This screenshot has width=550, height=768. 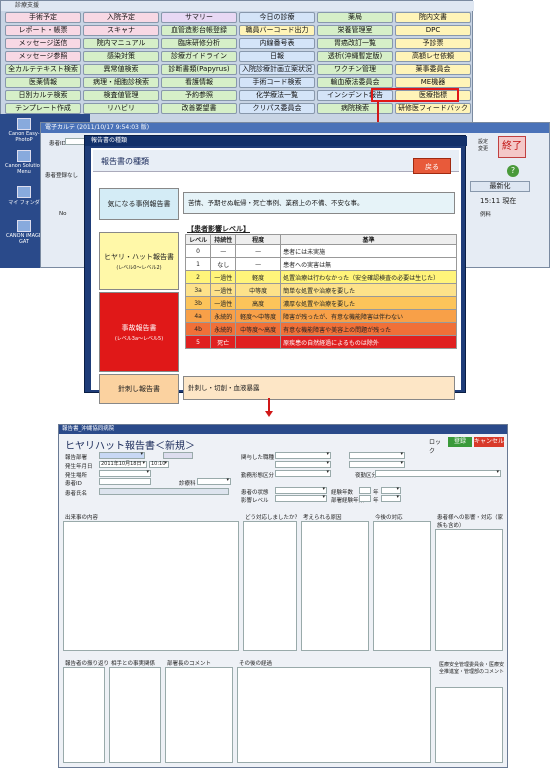 What do you see at coordinates (123, 464) in the screenshot?
I see `date-select: 2011年10月18日` at bounding box center [123, 464].